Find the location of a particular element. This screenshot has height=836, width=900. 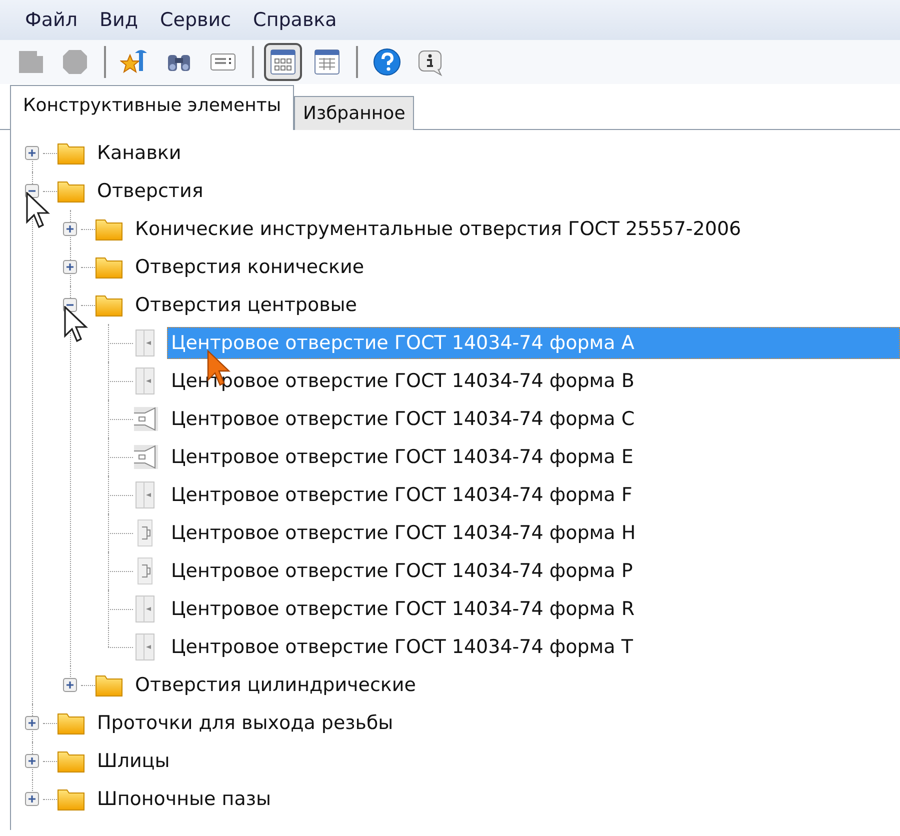

tree-item: Канавки is located at coordinates (139, 153).